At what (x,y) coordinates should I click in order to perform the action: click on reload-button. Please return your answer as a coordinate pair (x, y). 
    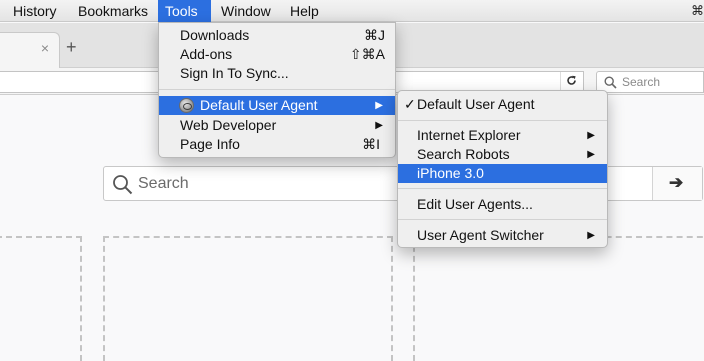
    Looking at the image, I should click on (570, 81).